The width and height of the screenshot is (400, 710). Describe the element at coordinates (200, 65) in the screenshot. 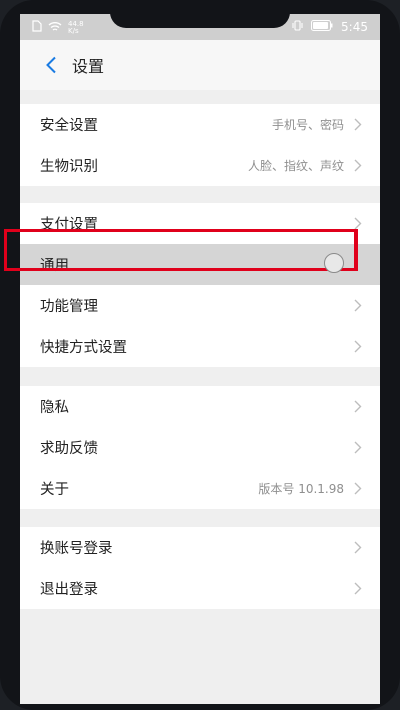

I see `top-bar: 设置` at that location.